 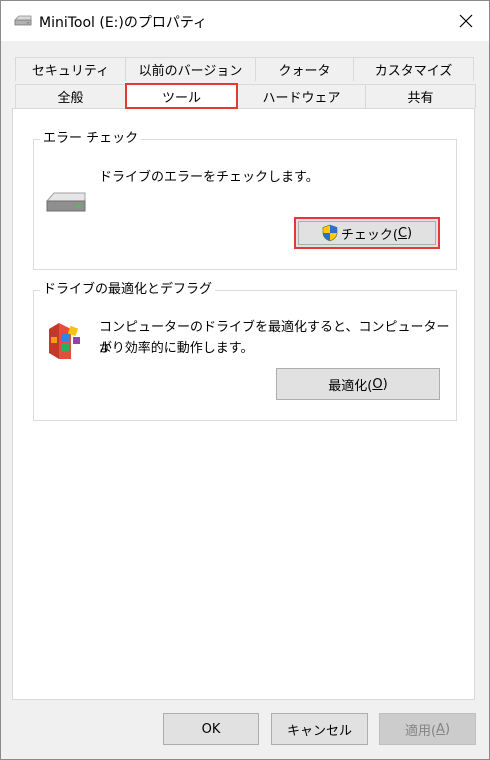 I want to click on defrag-icon, so click(x=64, y=341).